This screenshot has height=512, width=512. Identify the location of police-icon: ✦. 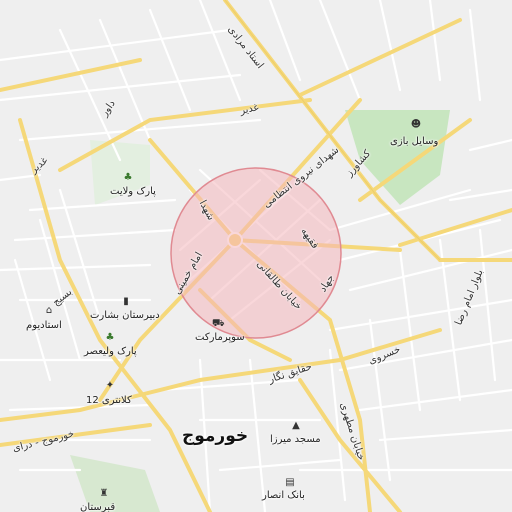
(110, 386).